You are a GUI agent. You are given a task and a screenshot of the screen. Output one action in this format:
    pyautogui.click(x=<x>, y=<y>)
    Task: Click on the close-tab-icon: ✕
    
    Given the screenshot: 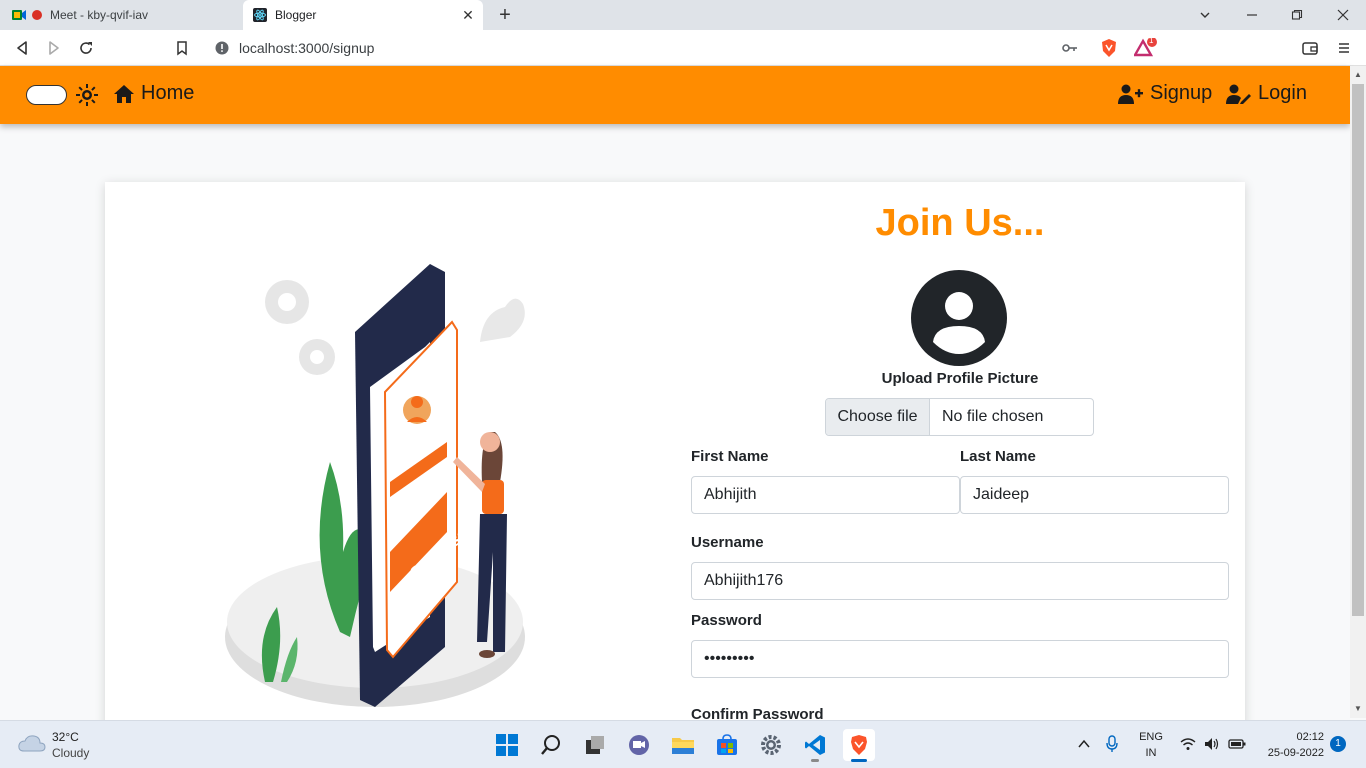 What is the action you would take?
    pyautogui.click(x=468, y=15)
    